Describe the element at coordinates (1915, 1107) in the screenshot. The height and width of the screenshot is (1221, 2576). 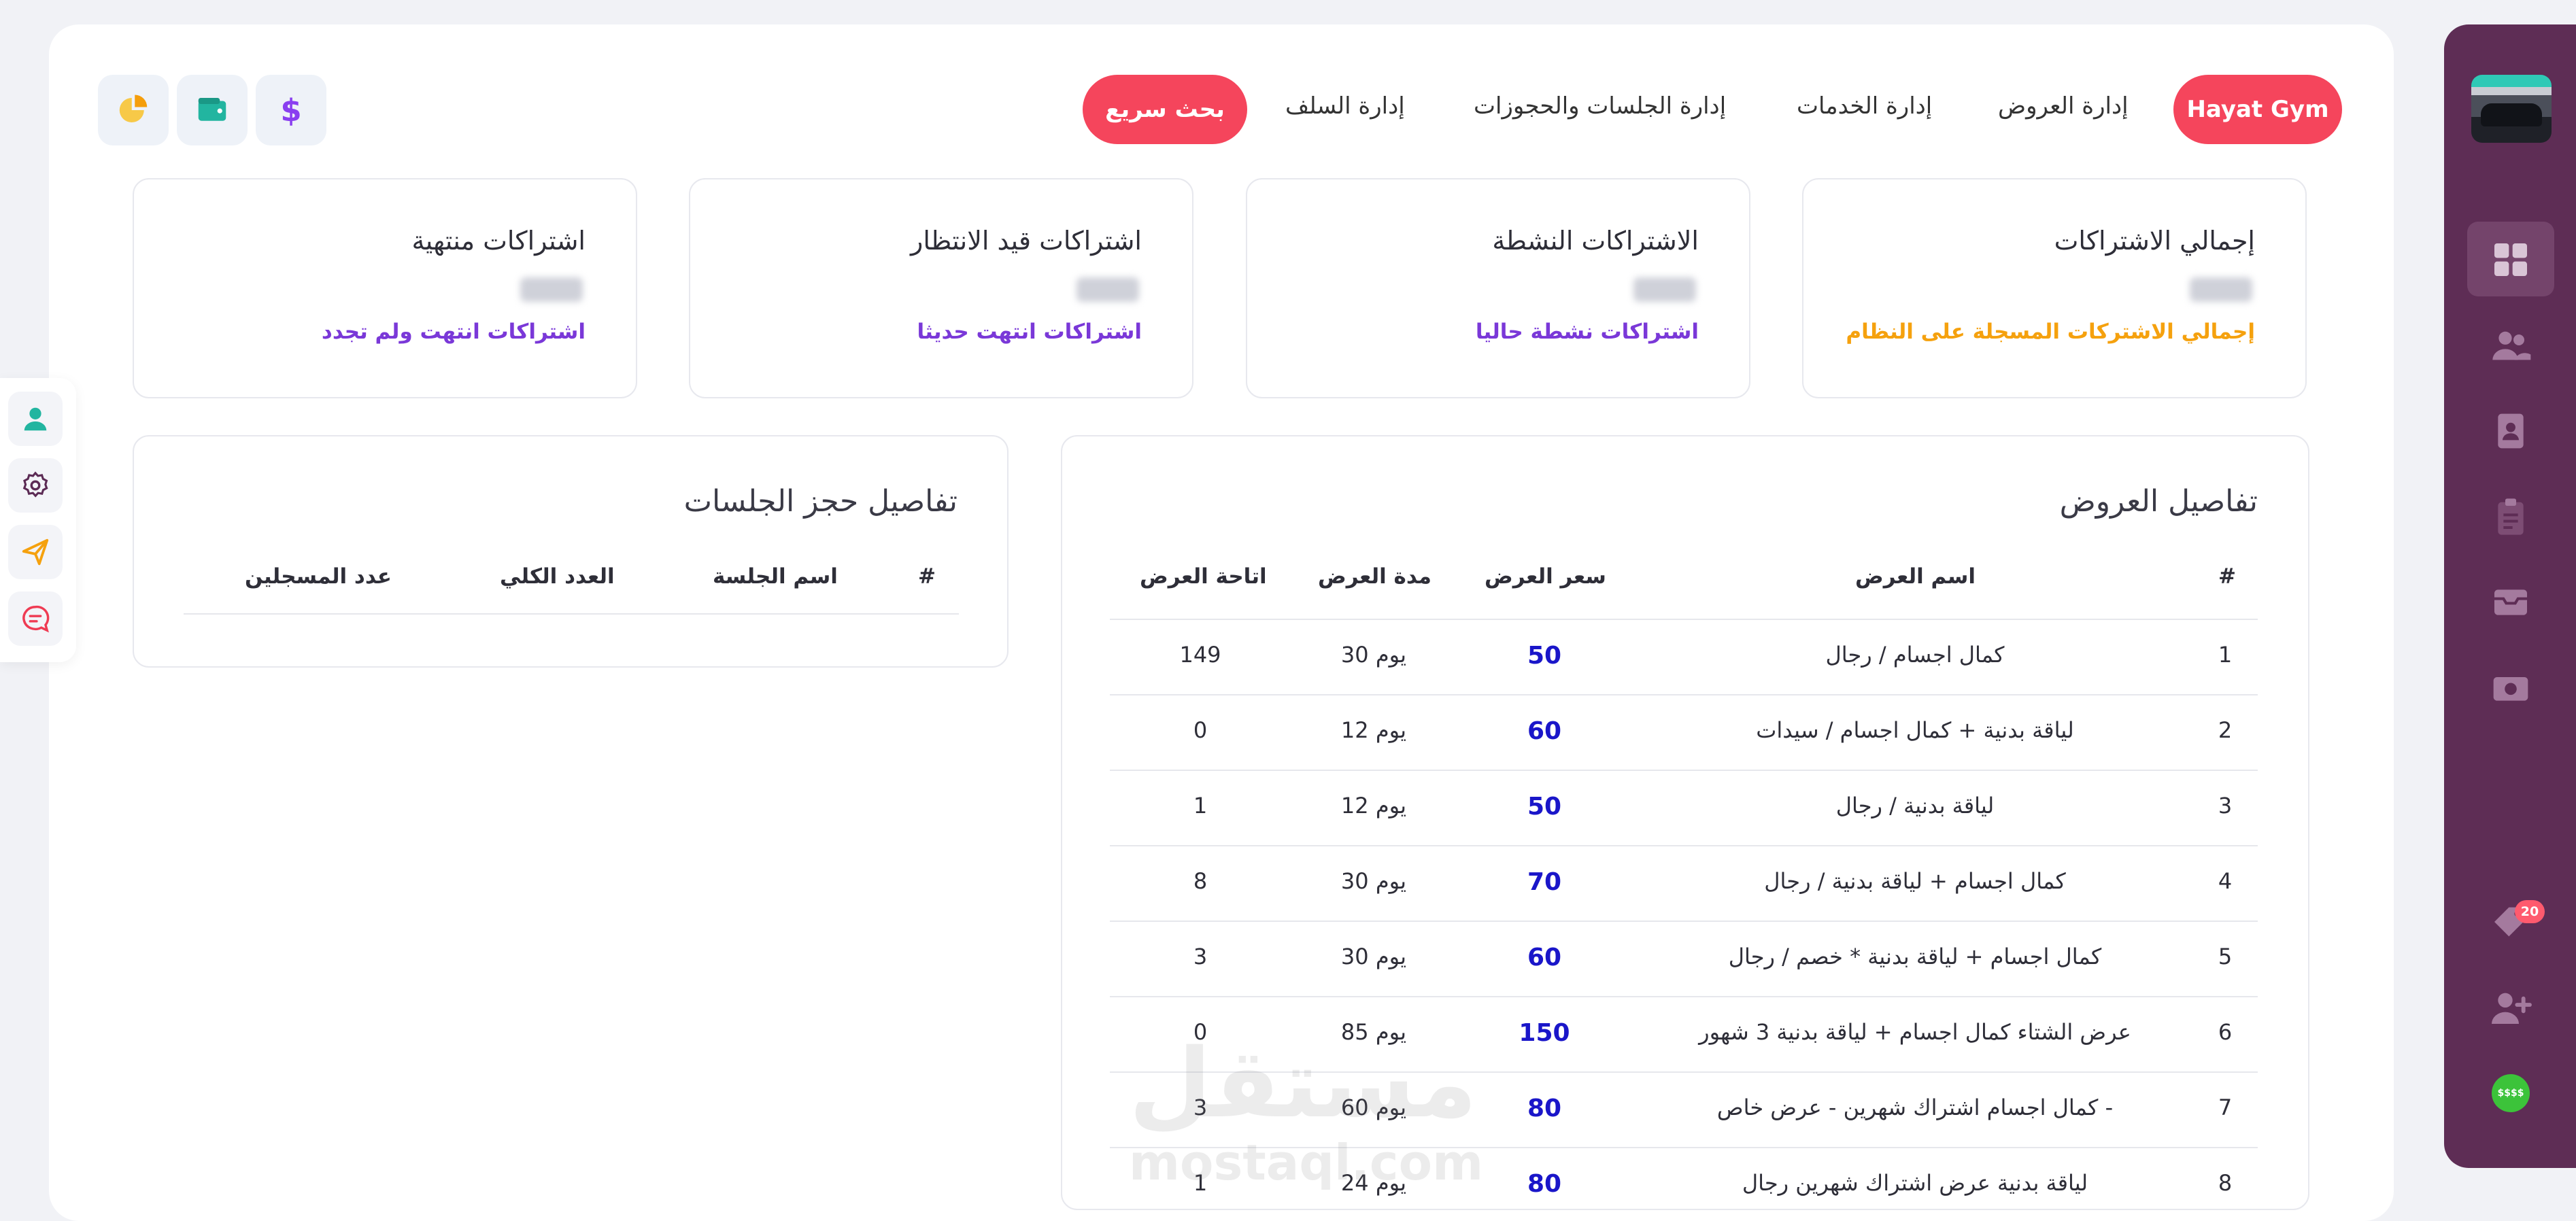
I see `offer-cell-name: كمال اجسام اشتراك شهرين - عرض خاص -` at that location.